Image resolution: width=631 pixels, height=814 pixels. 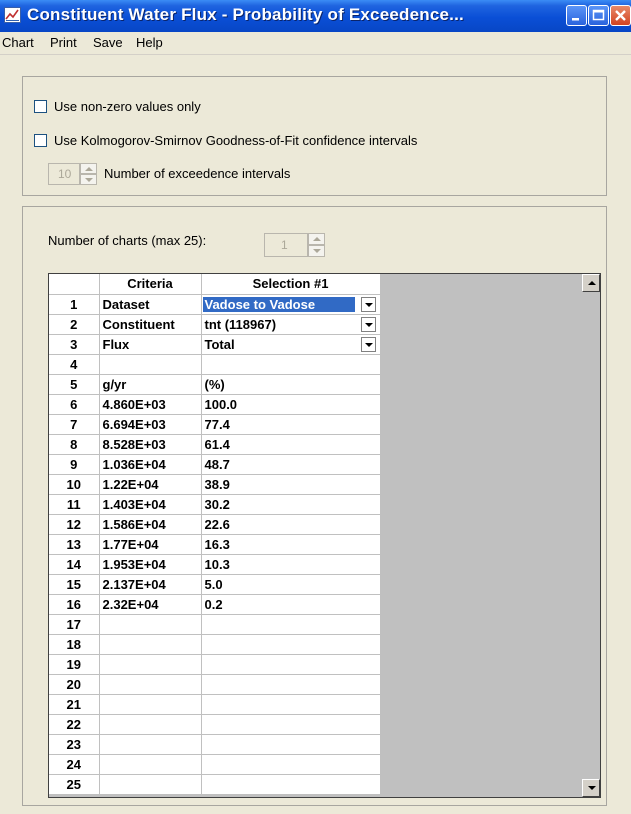 I want to click on minimize-button, so click(x=576, y=15).